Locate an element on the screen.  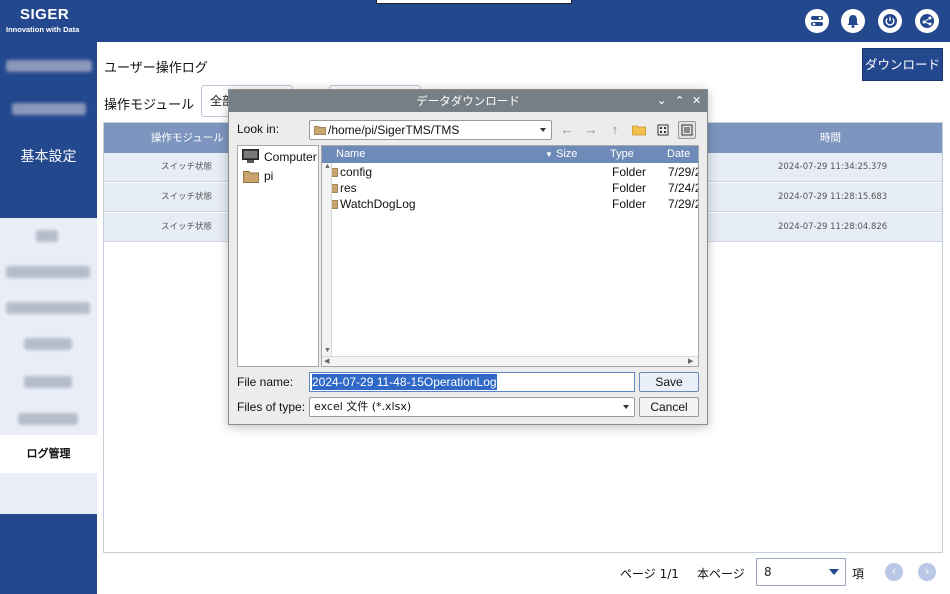
page-title: ユーザー操作ログ is located at coordinates (156, 68).